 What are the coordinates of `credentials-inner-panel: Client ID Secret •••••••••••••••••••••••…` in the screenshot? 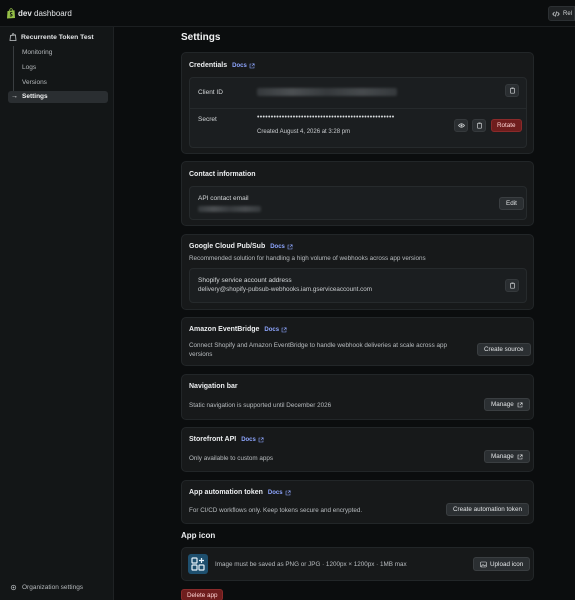 It's located at (358, 112).